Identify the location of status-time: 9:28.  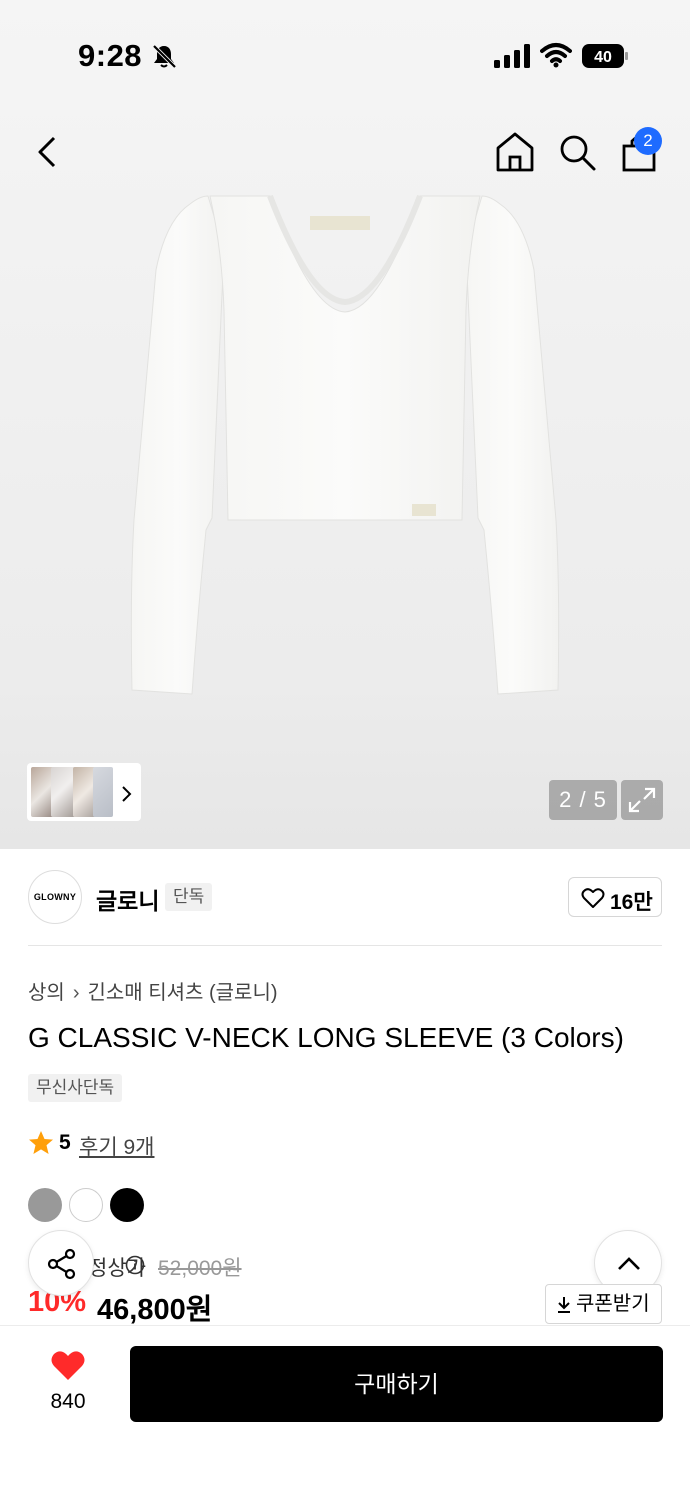
(110, 55).